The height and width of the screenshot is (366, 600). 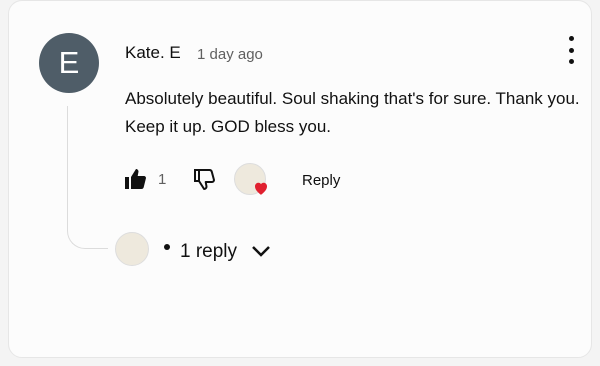 I want to click on thumbs-up-icon, so click(x=135, y=179).